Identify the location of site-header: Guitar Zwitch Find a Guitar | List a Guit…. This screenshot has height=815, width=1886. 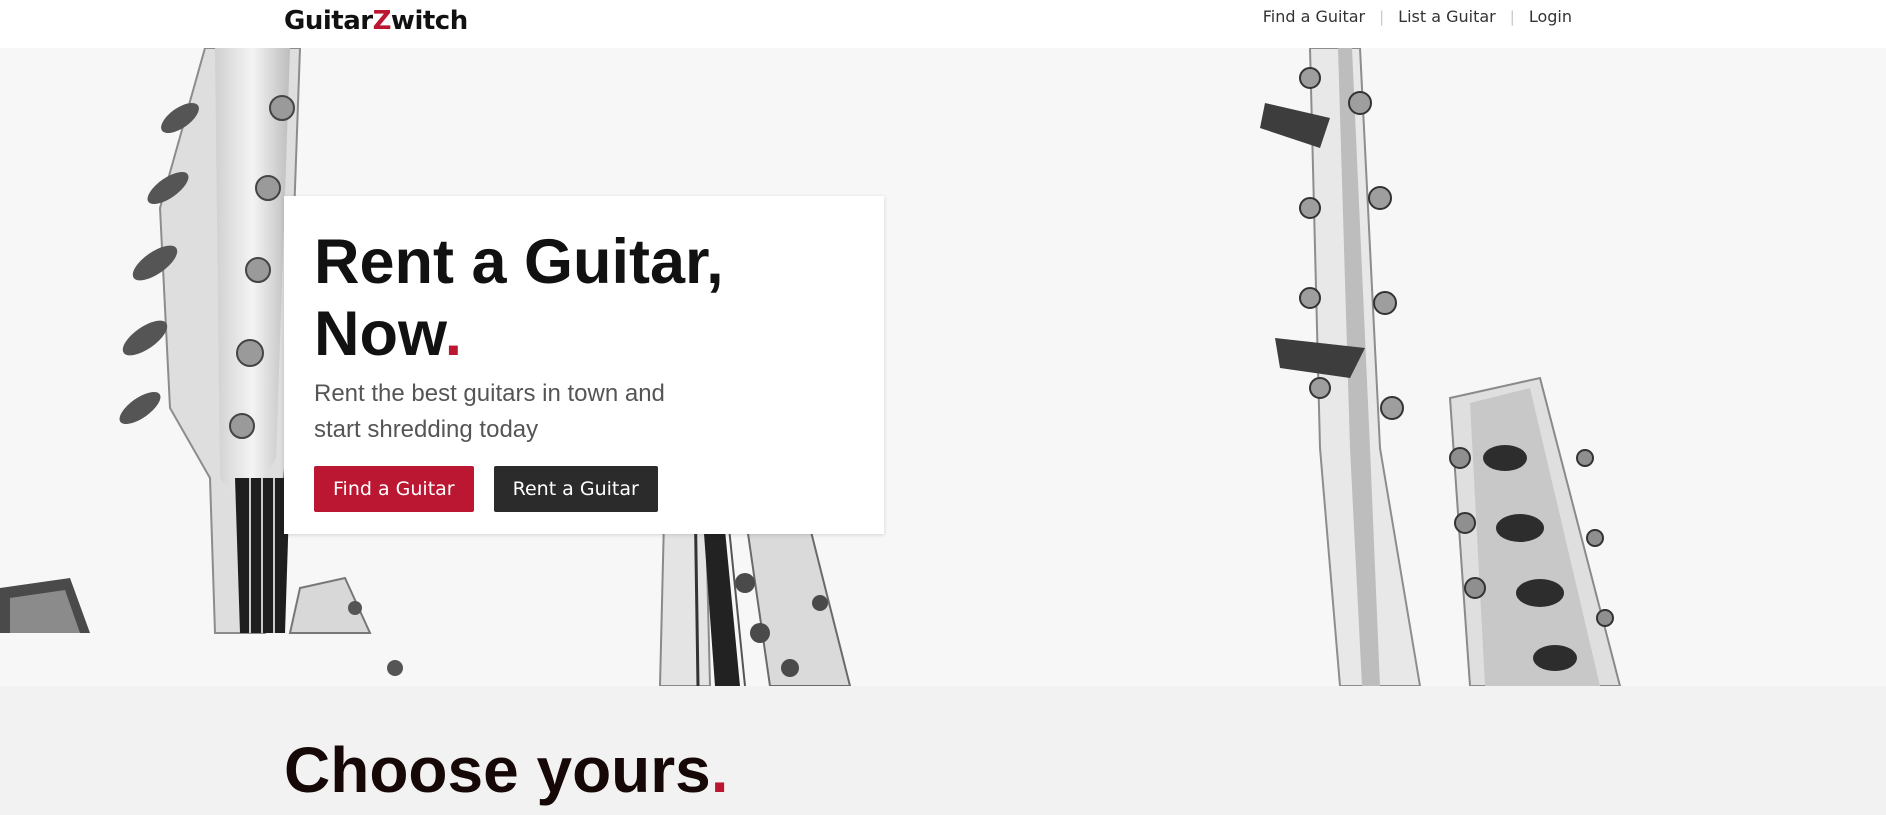
(943, 24).